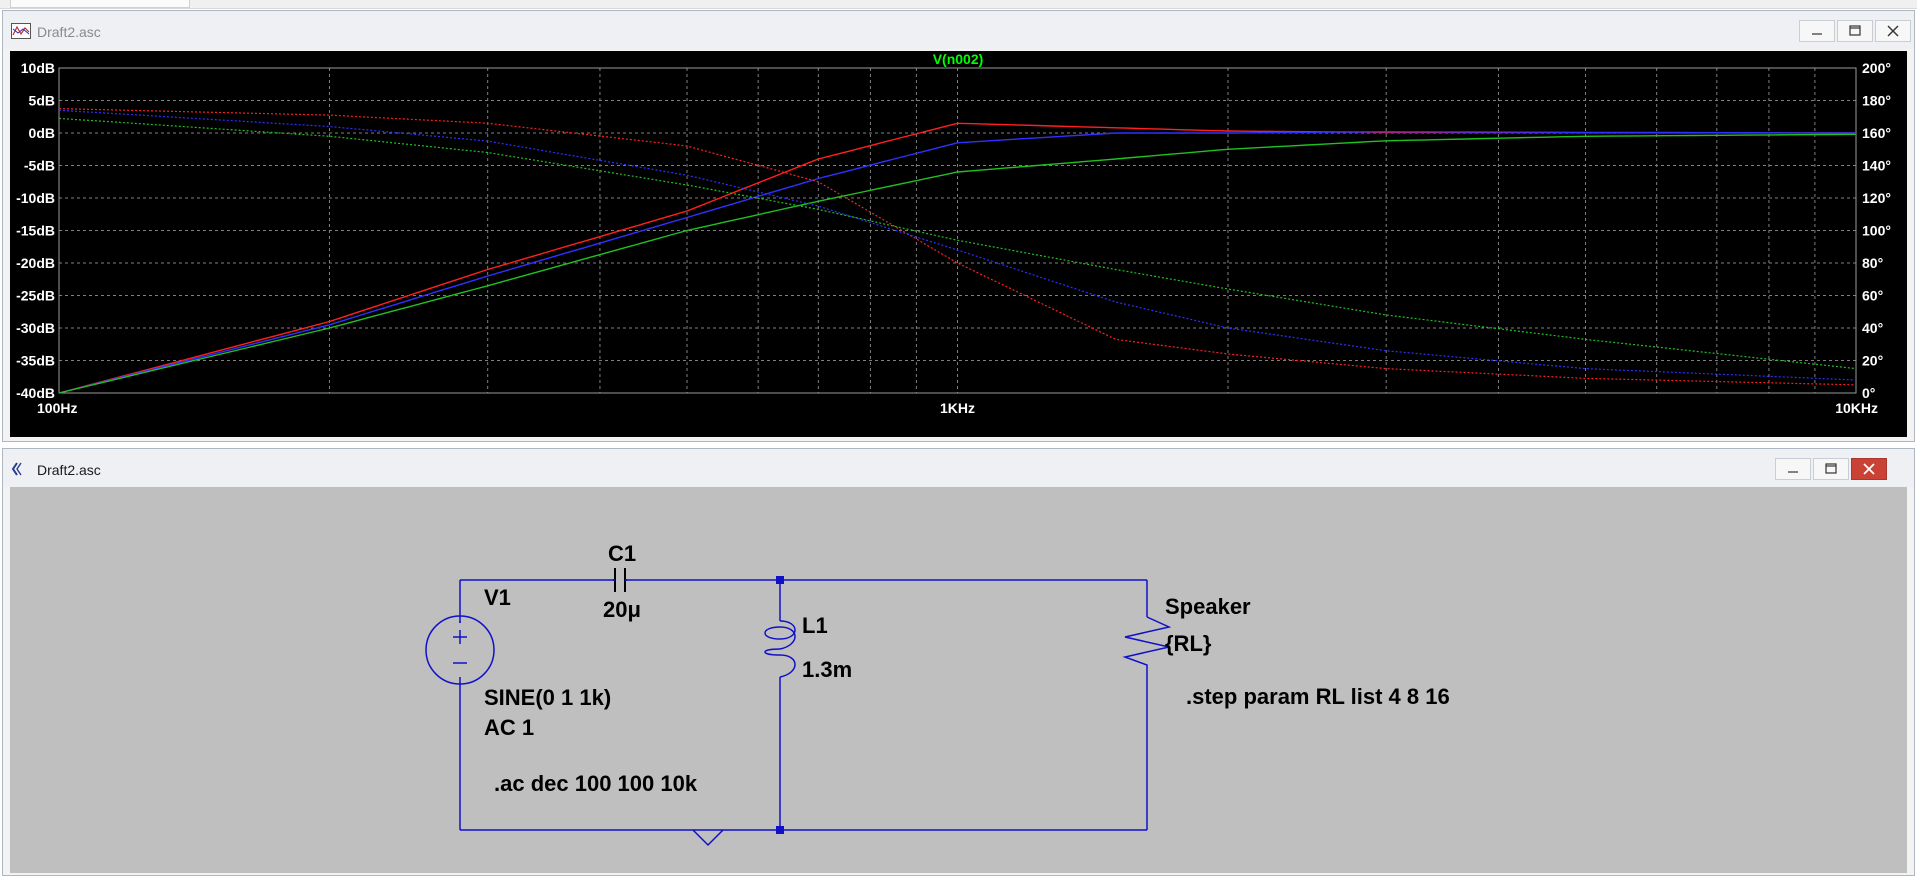 The height and width of the screenshot is (878, 1917). What do you see at coordinates (1208, 606) in the screenshot?
I see `speaker-name: Speaker` at bounding box center [1208, 606].